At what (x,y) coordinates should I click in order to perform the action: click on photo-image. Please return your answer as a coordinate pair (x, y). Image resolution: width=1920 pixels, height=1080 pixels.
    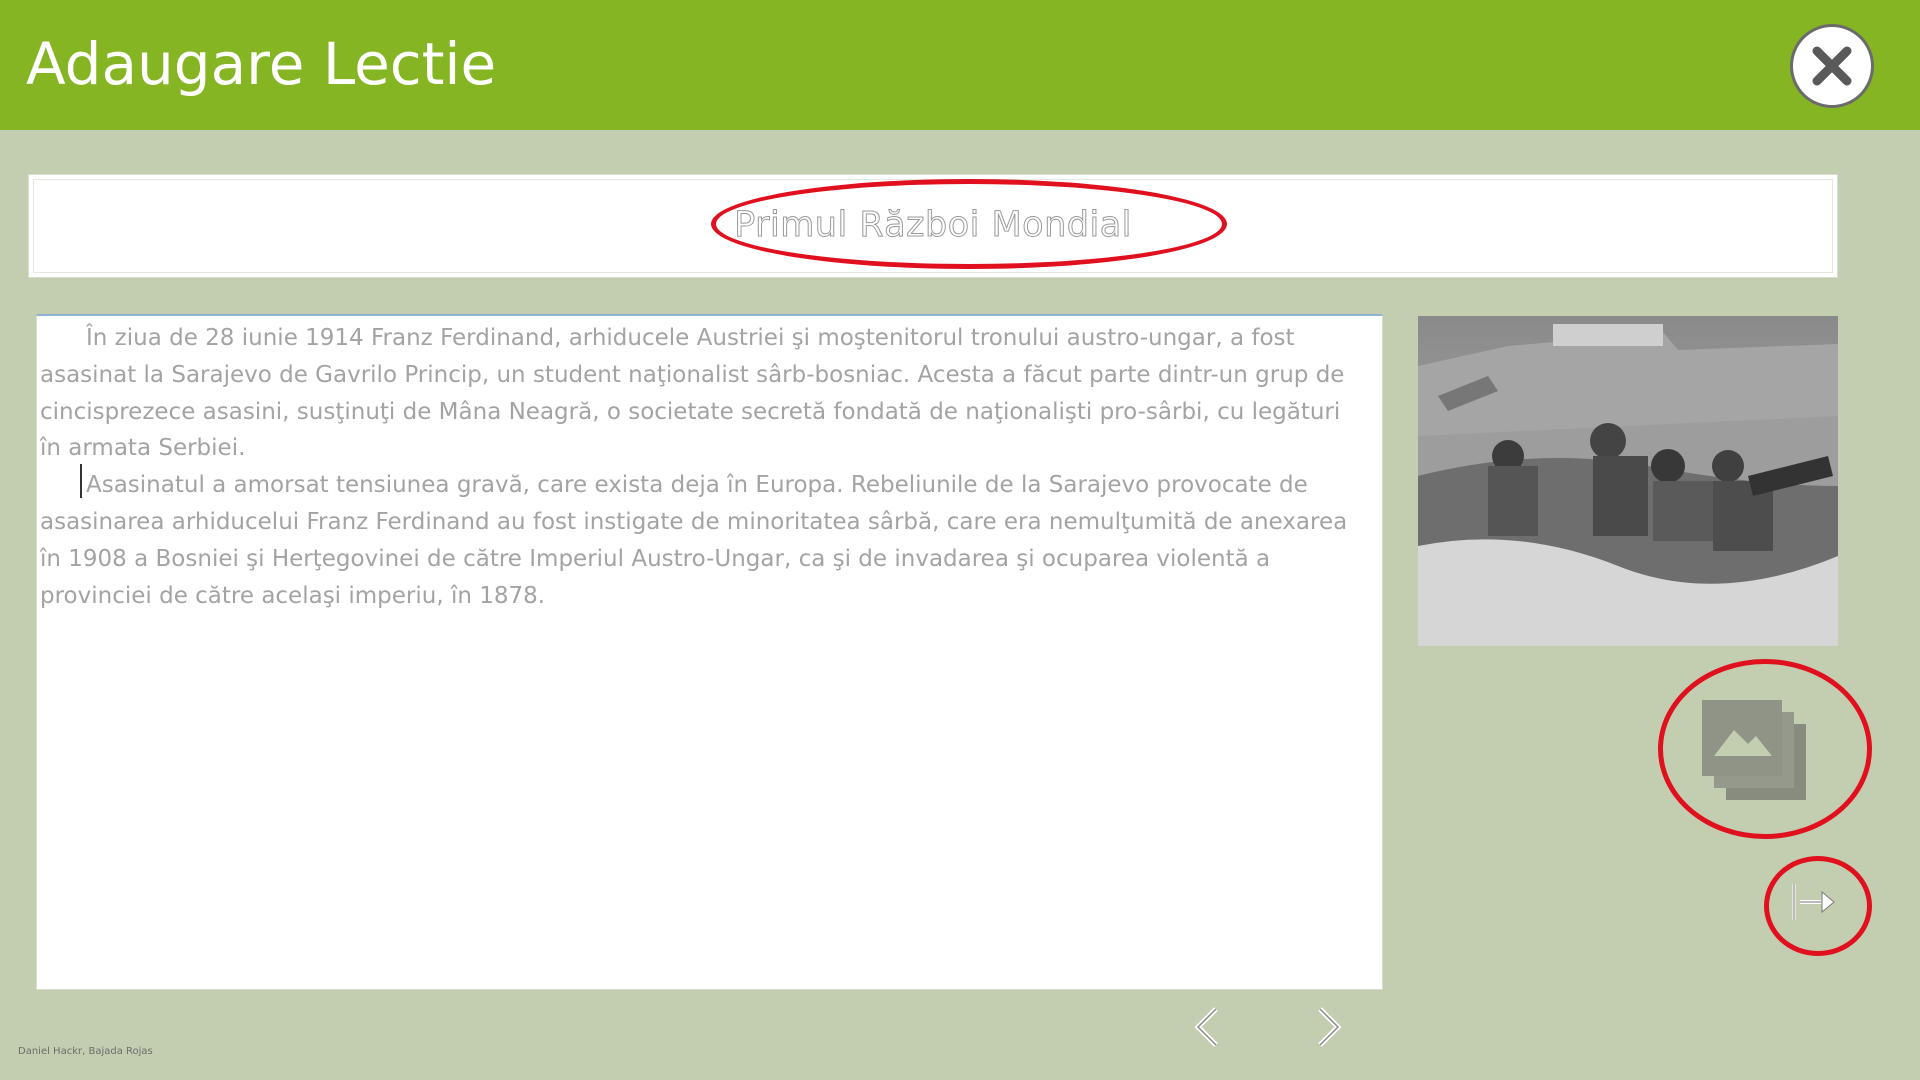
    Looking at the image, I should click on (1628, 481).